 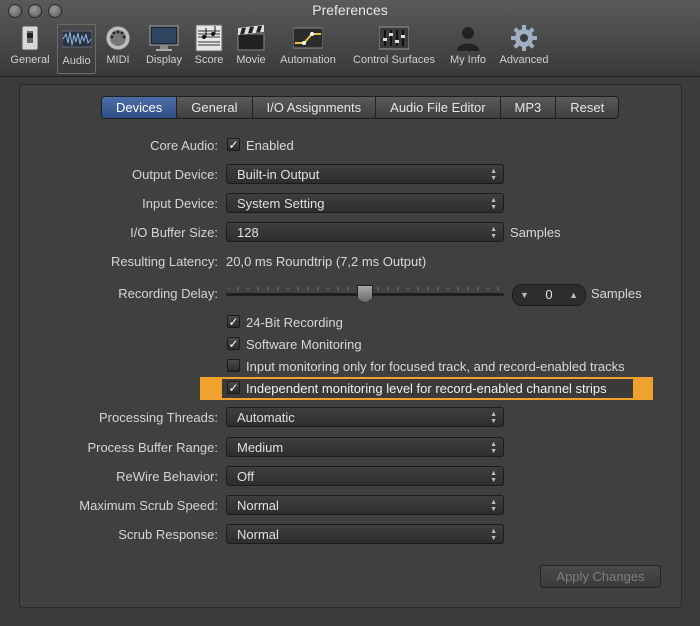 What do you see at coordinates (266, 417) in the screenshot?
I see `processing-threads-value: Automatic` at bounding box center [266, 417].